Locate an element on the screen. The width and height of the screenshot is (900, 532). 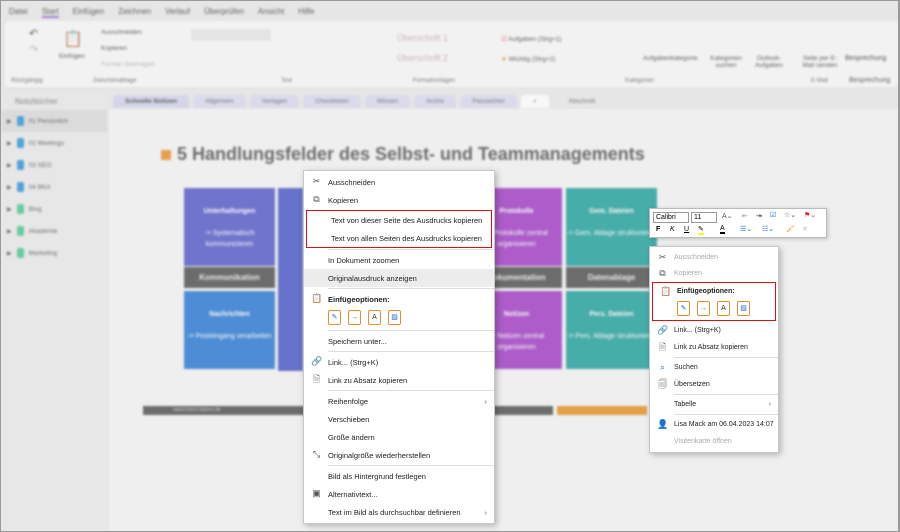
todo-tag-icon: ☑ is located at coordinates (773, 215).